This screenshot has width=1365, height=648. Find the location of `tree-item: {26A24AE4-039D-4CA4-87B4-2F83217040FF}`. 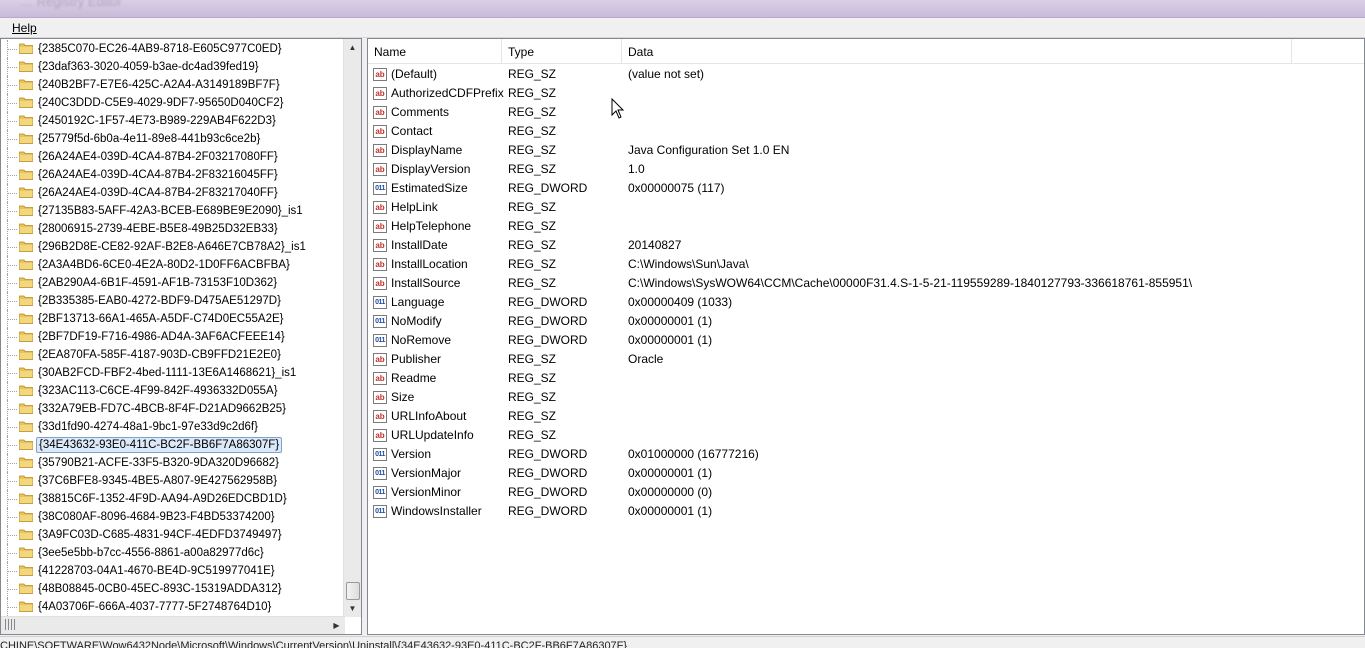

tree-item: {26A24AE4-039D-4CA4-87B4-2F83217040FF} is located at coordinates (173, 193).